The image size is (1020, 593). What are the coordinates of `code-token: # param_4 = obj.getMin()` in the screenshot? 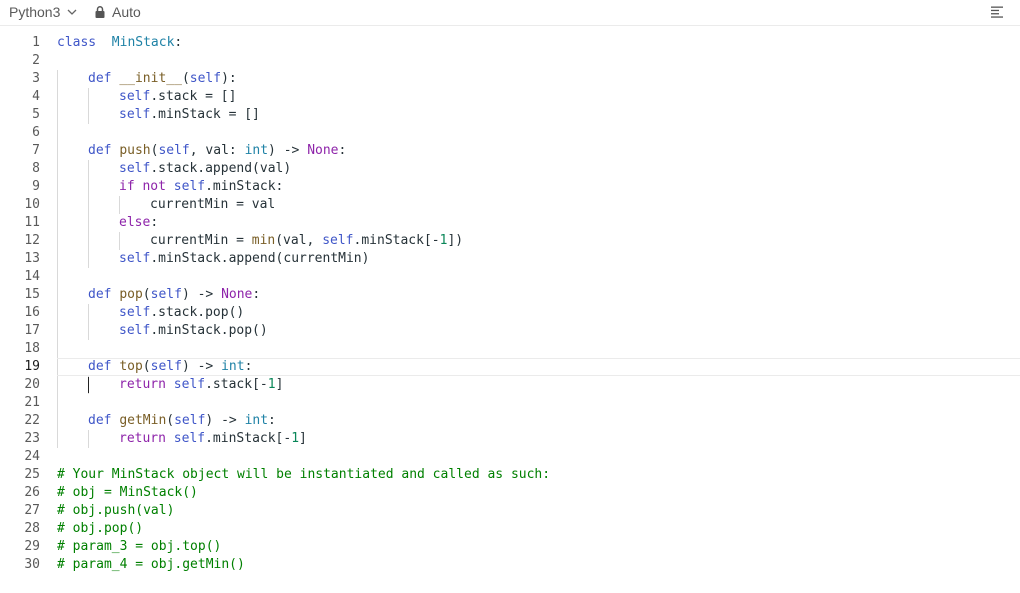 It's located at (151, 564).